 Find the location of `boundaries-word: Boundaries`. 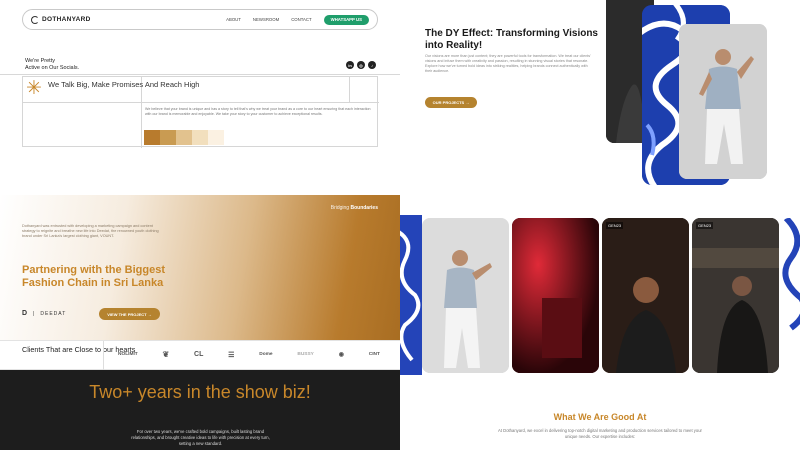

boundaries-word: Boundaries is located at coordinates (364, 208).